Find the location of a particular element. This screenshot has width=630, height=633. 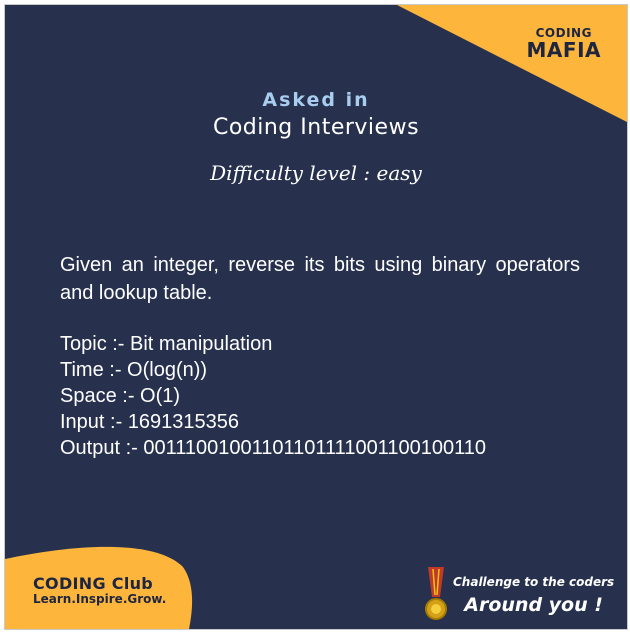

asked-in-title: Asked in is located at coordinates (316, 100).